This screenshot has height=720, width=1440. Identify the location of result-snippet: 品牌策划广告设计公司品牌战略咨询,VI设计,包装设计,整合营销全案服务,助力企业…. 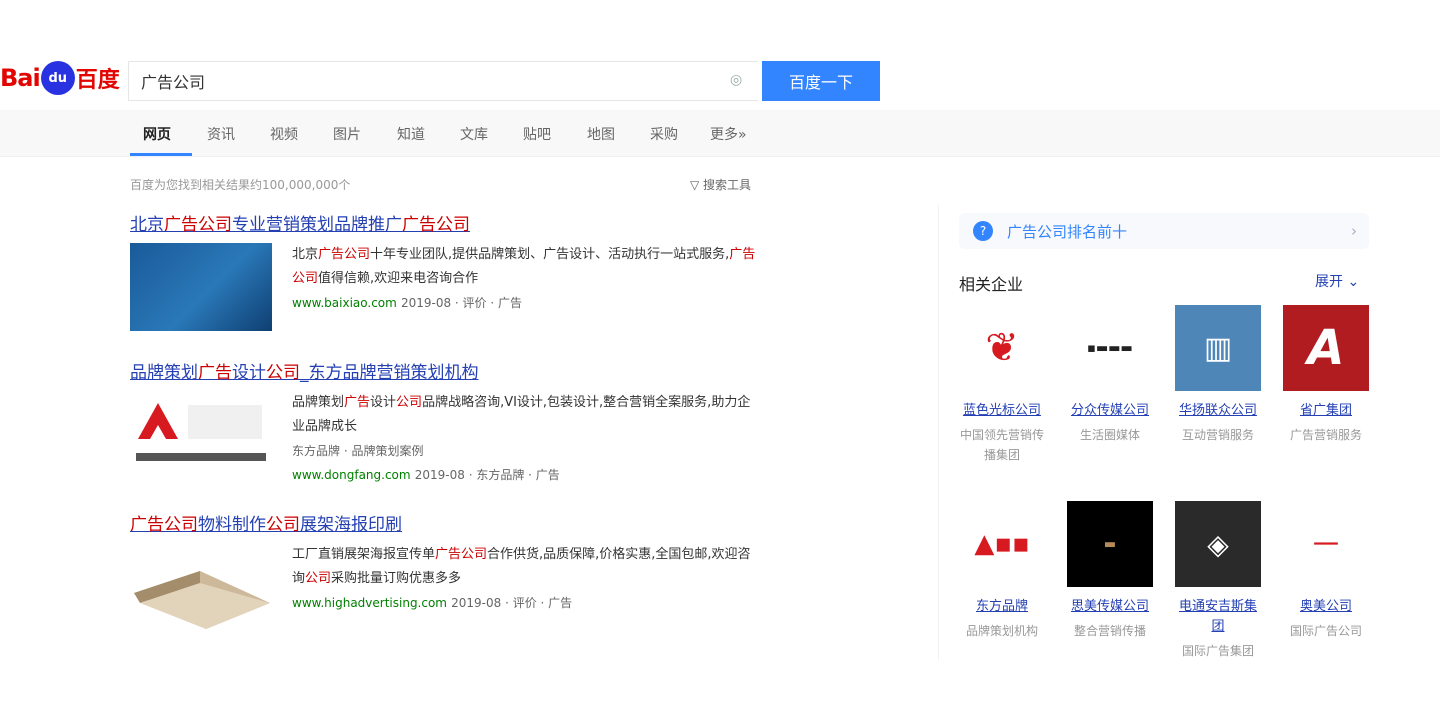
(527, 439).